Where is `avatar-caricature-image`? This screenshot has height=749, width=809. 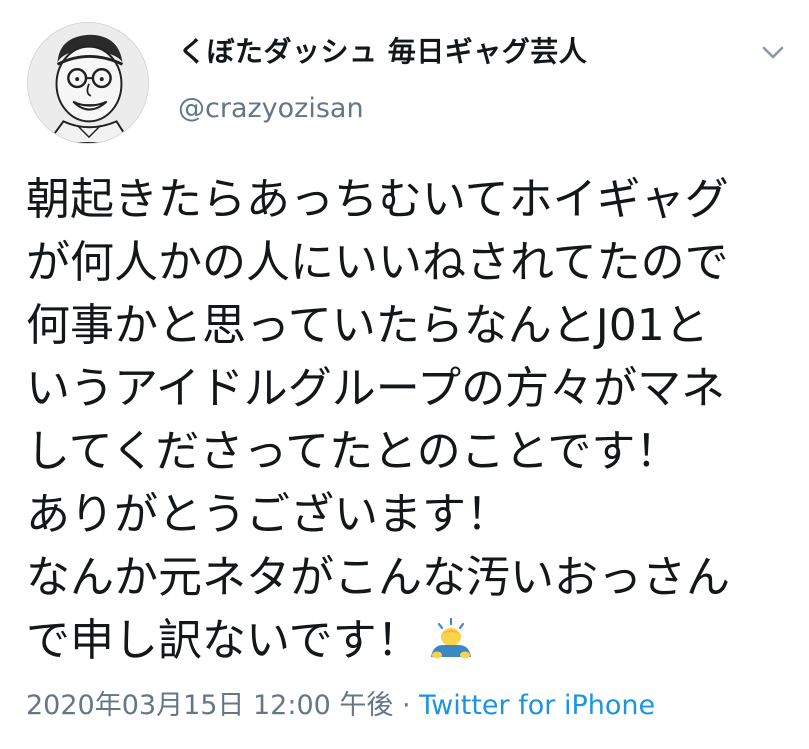 avatar-caricature-image is located at coordinates (88, 83).